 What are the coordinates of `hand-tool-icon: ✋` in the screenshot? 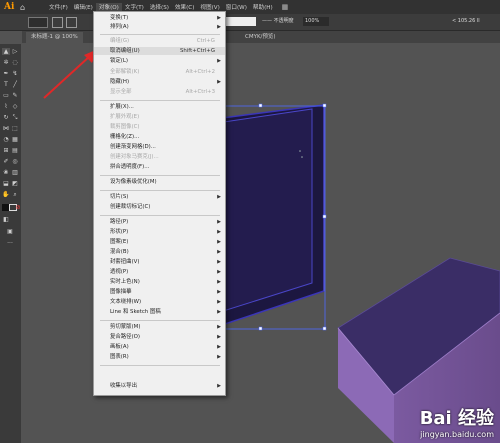 It's located at (6, 194).